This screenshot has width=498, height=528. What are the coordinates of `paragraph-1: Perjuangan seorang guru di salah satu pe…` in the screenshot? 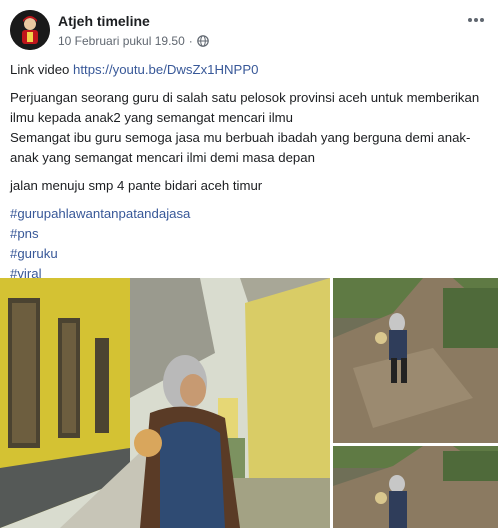 It's located at (245, 107).